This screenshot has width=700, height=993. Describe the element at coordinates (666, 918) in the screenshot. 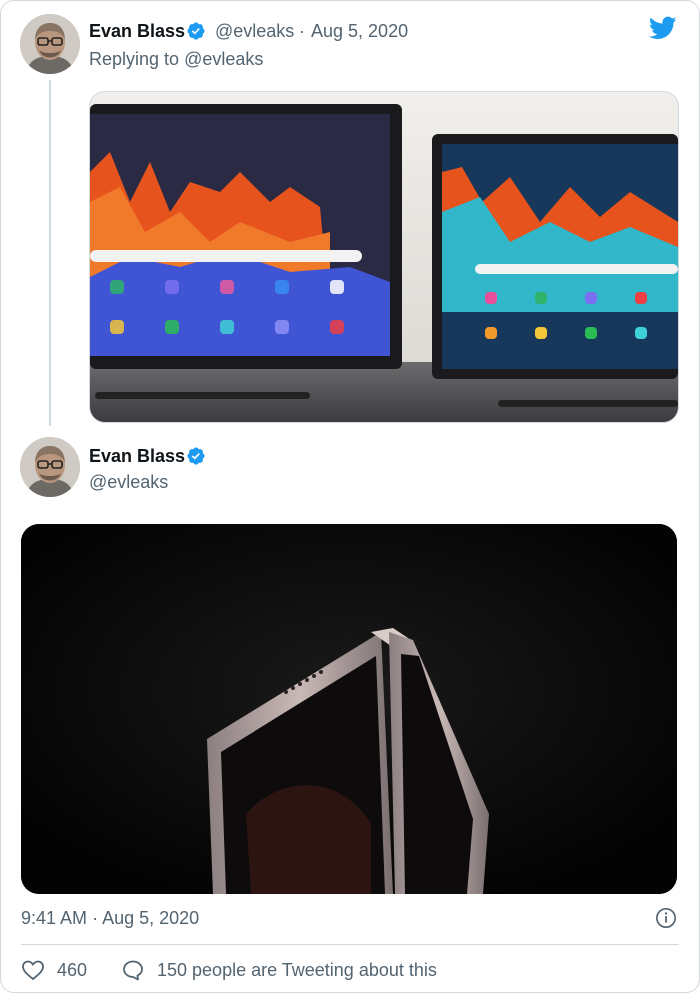

I see `info-icon` at that location.